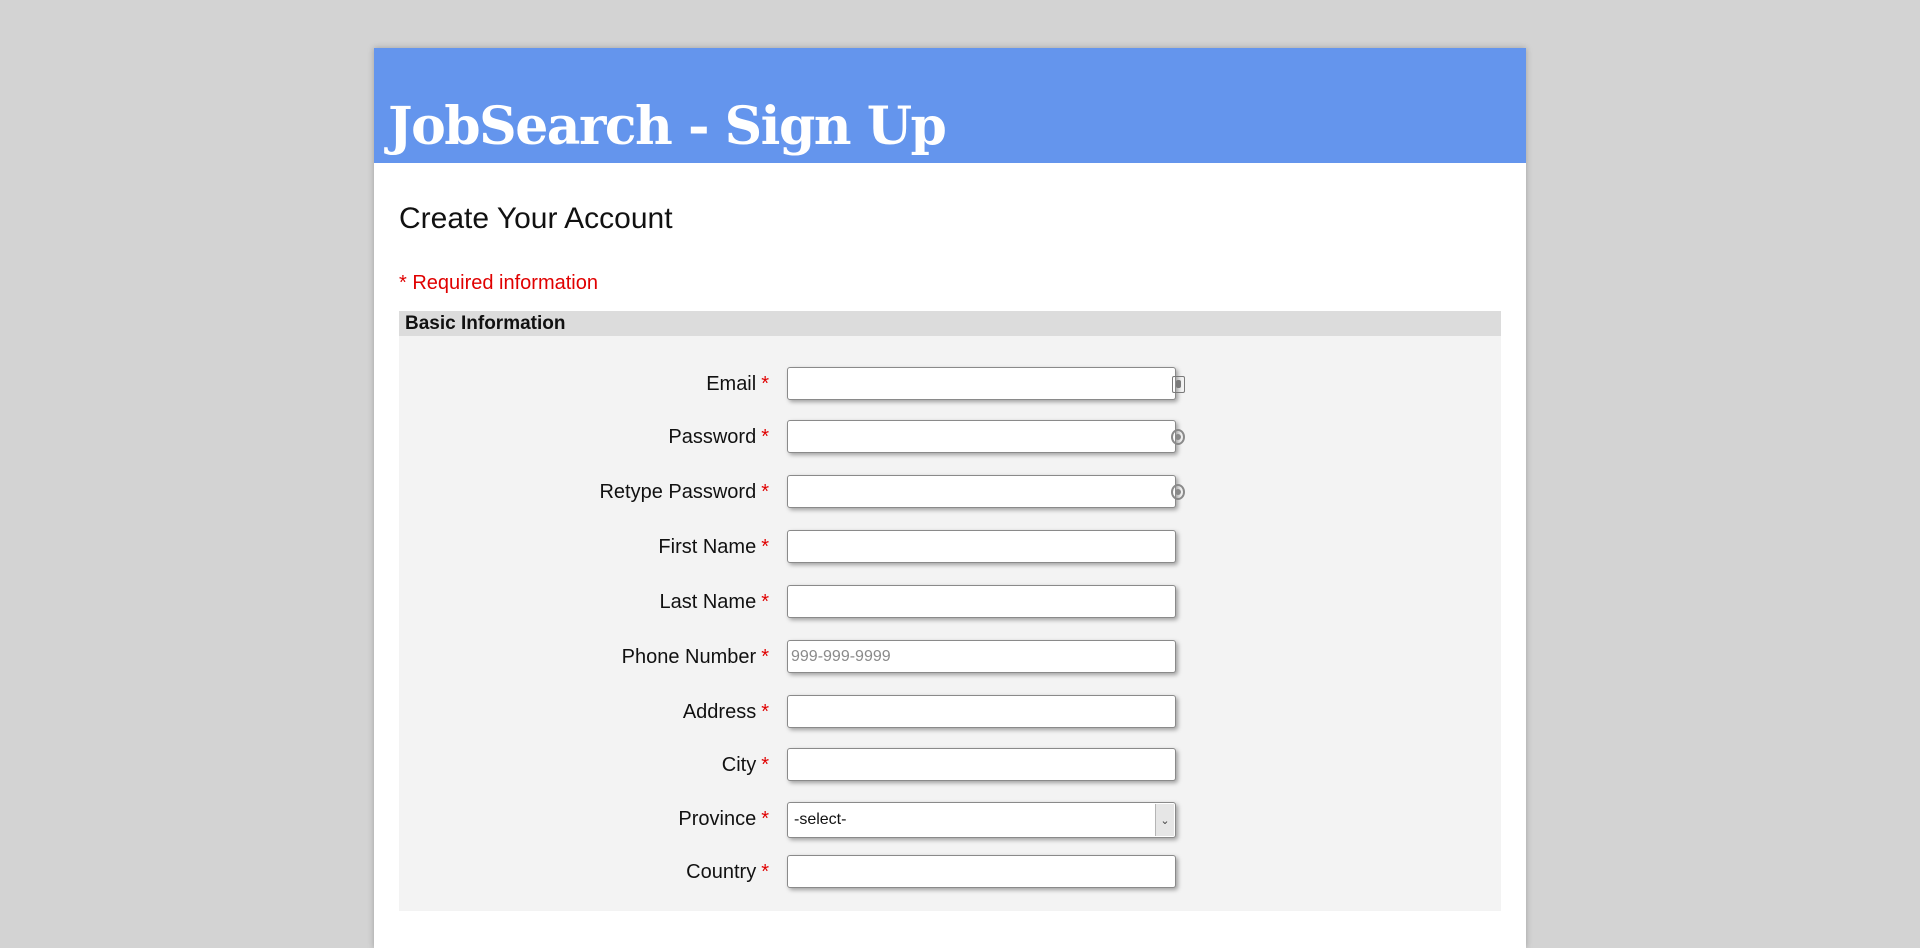  Describe the element at coordinates (981, 871) in the screenshot. I see `country-field` at that location.